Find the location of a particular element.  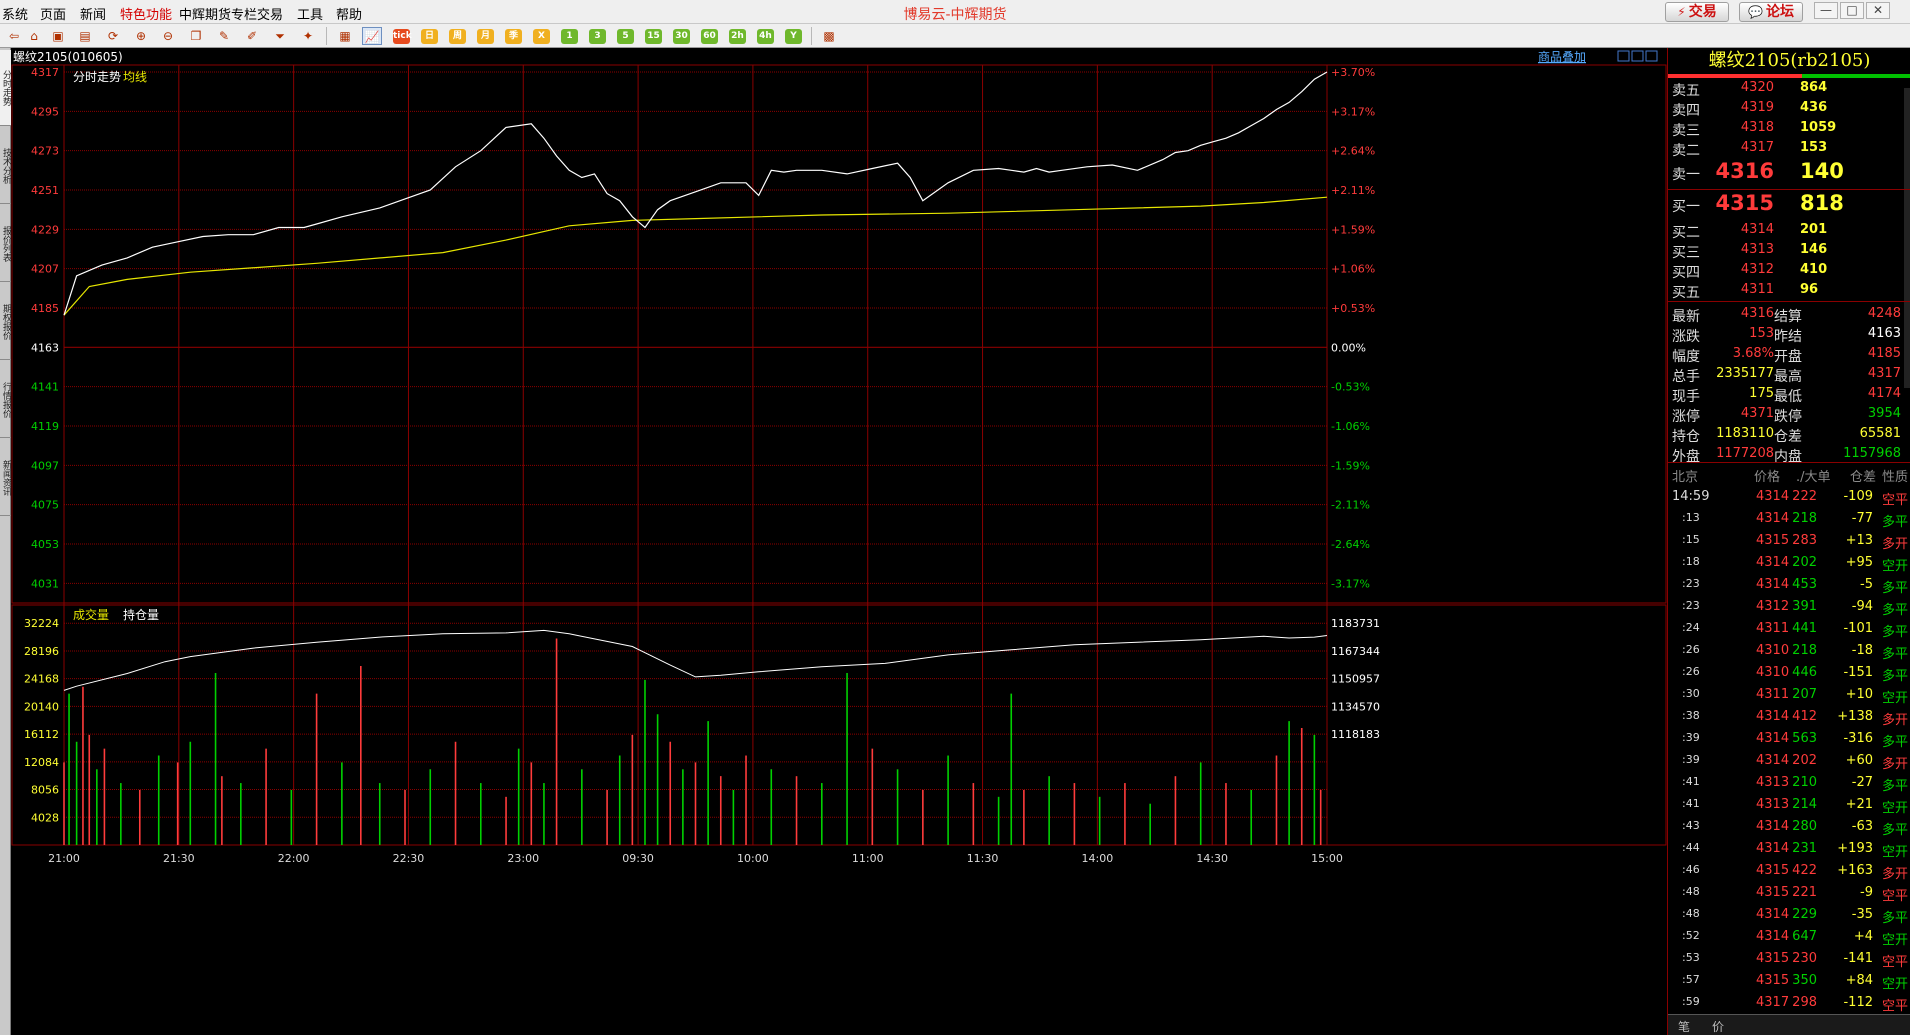

tick-row: :39 4314 563 -316 多平 is located at coordinates (1789, 739).